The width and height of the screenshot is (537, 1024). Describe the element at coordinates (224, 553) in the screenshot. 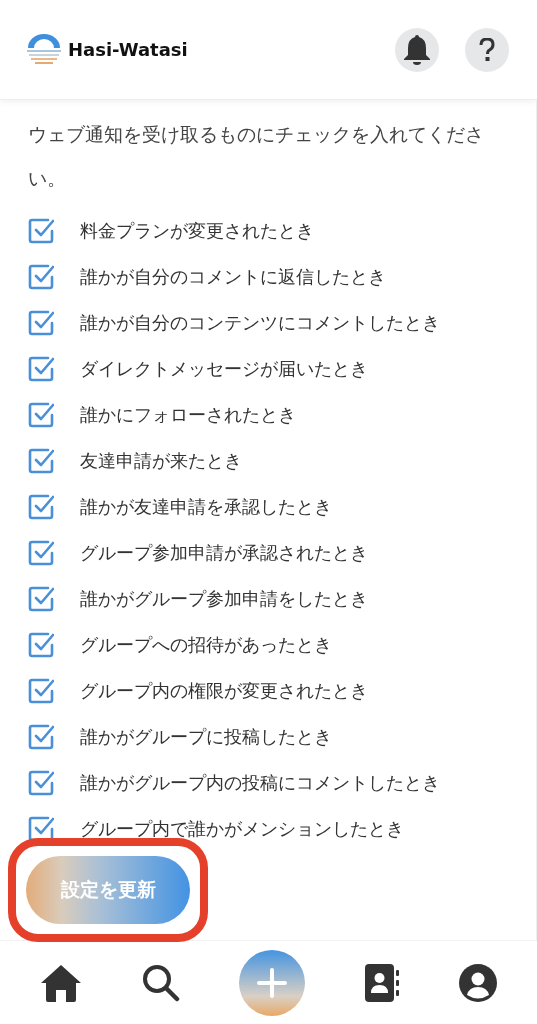

I see `option-label: グループ参加申請が承認されたとき` at that location.